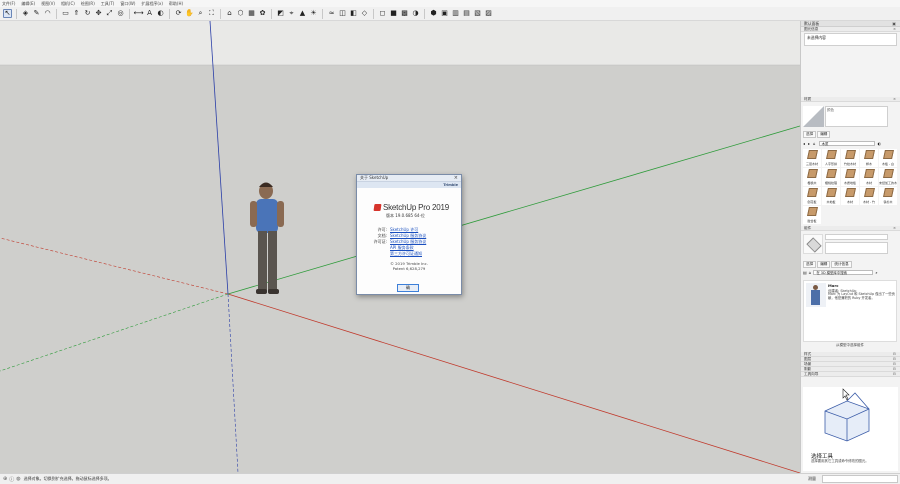  I want to click on menu-extensions: 扩展程序(x), so click(152, 4).